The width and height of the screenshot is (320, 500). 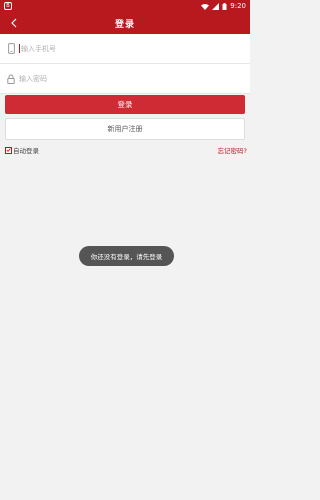 I want to click on status-left: B, so click(x=8, y=6).